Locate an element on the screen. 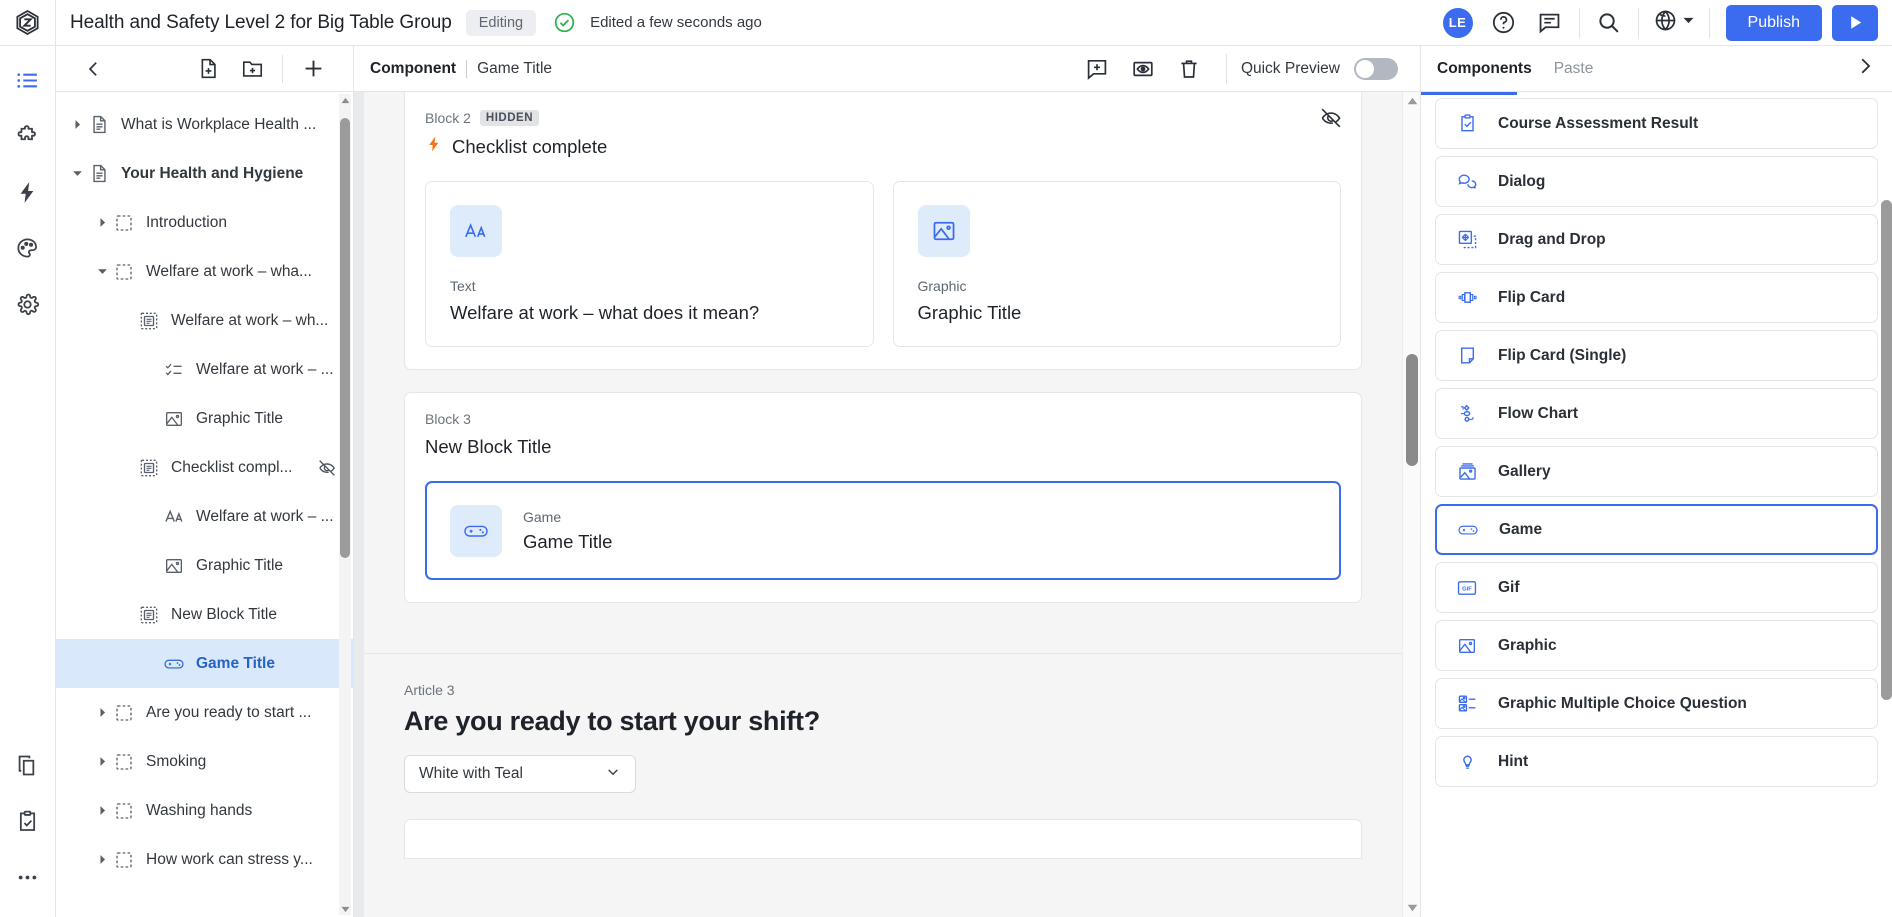  component-item-10: Graphic Multiple Choice Question is located at coordinates (1656, 703).